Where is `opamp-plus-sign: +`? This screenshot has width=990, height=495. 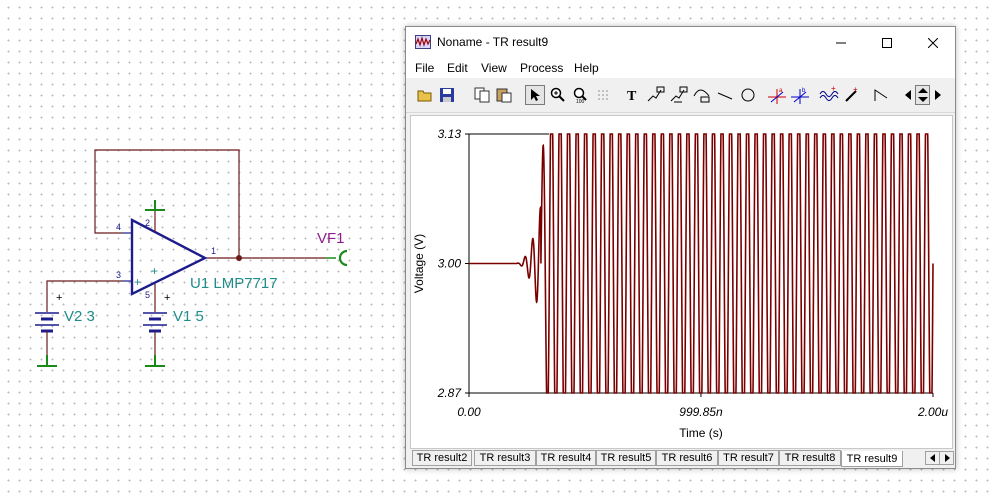
opamp-plus-sign: + is located at coordinates (154, 271).